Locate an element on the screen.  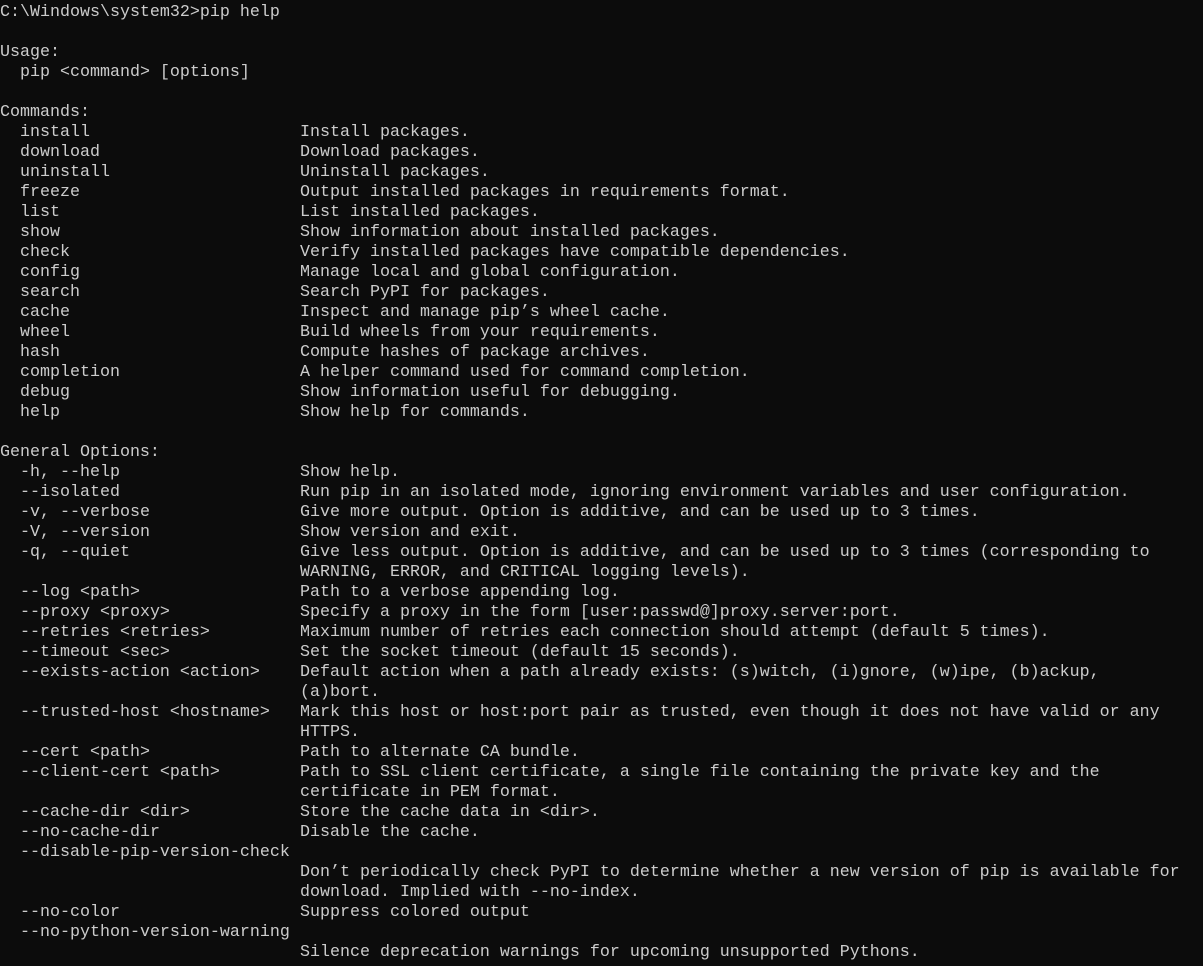
command-description: Show information useful for debugging. is located at coordinates (490, 392).